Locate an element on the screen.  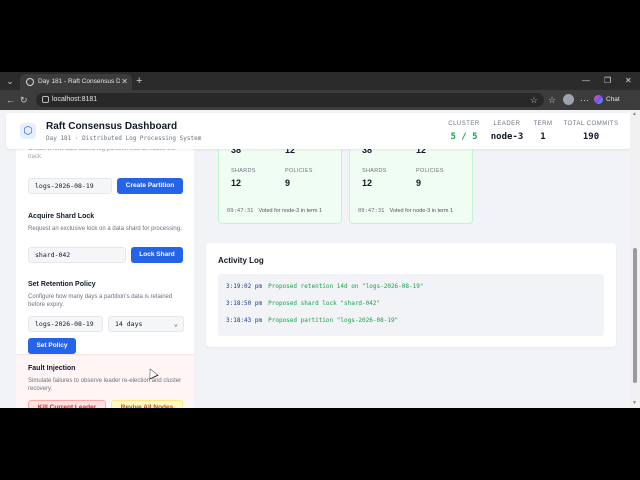
hexagon-icon: ⬡ is located at coordinates (28, 131).